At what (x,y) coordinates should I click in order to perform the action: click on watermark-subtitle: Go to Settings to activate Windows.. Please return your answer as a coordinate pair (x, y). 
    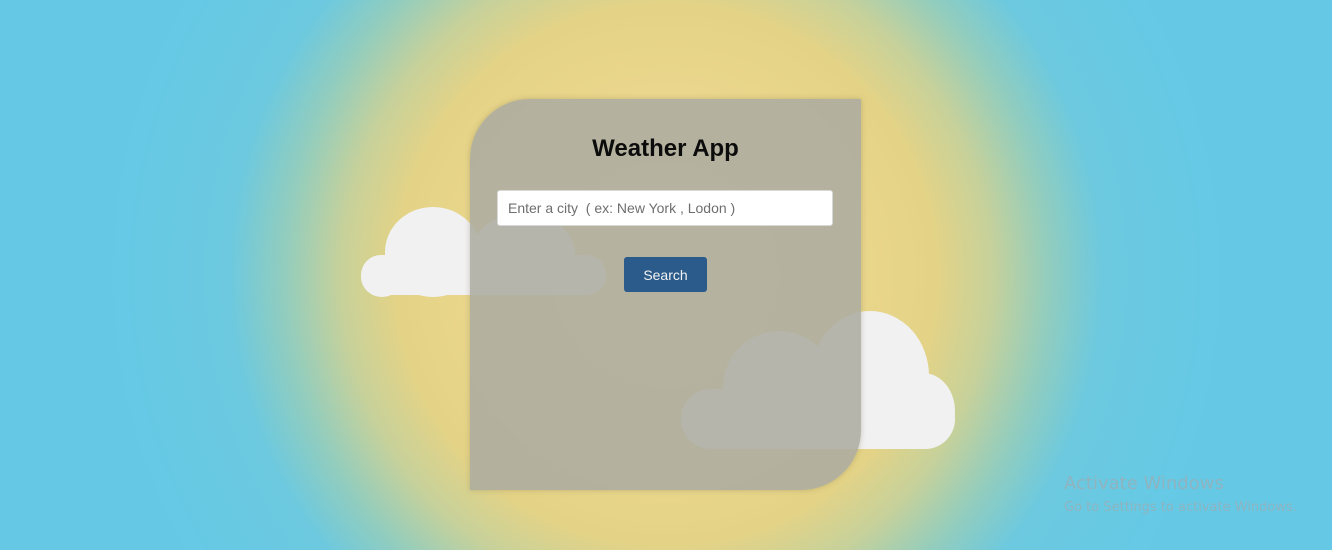
    Looking at the image, I should click on (1180, 507).